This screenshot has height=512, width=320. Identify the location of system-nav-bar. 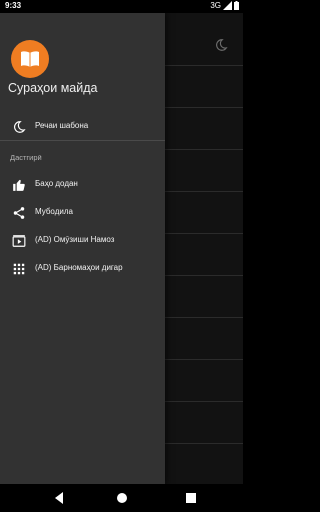
(121, 498).